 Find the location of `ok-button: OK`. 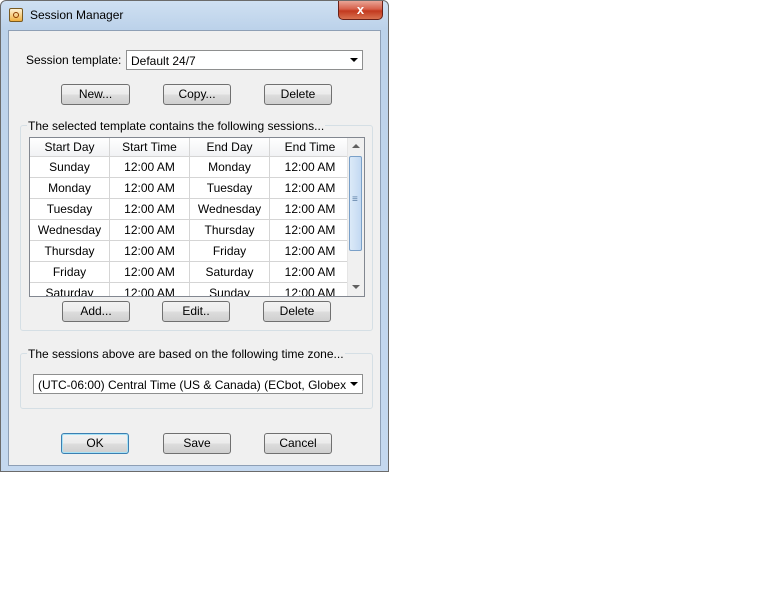

ok-button: OK is located at coordinates (95, 443).